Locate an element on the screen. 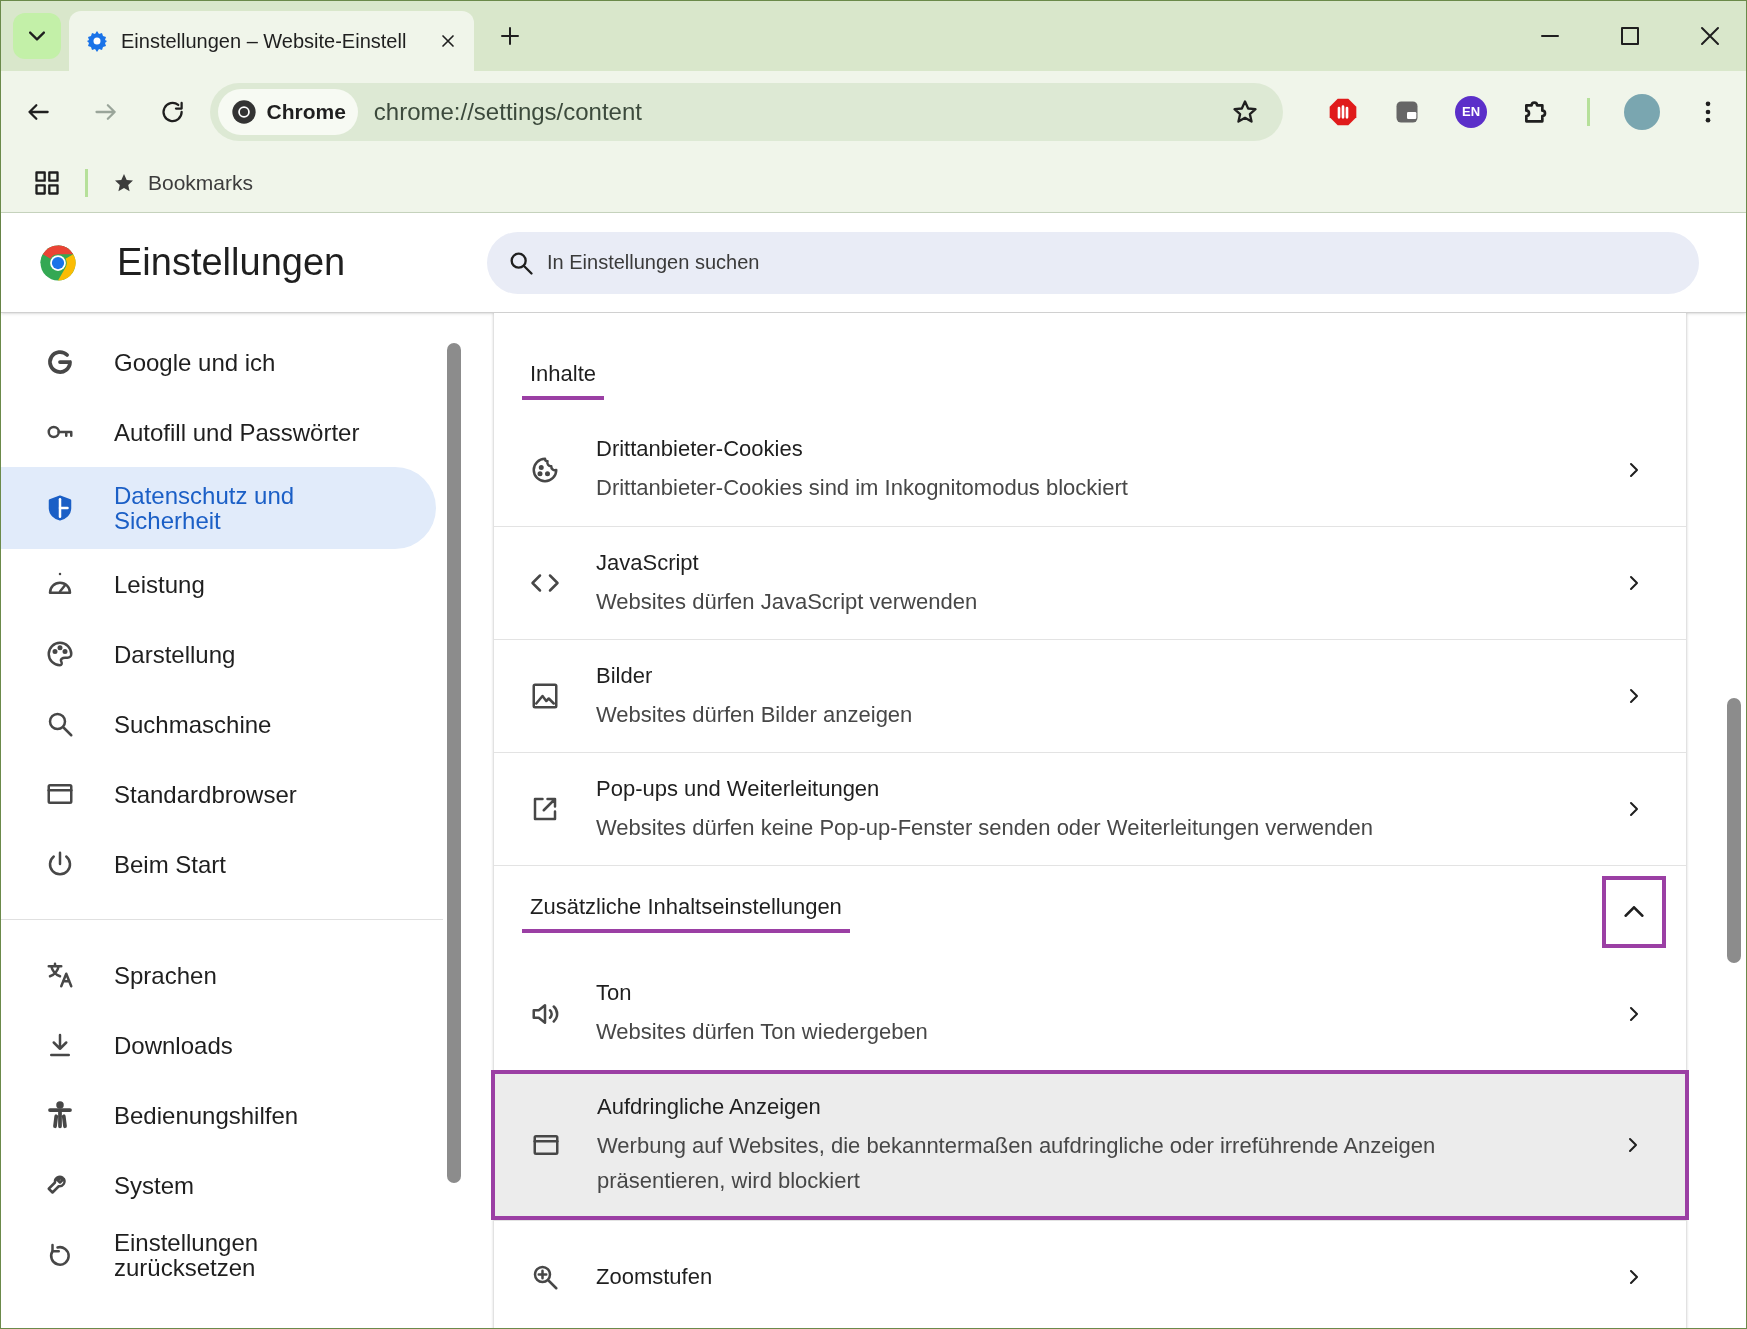  settings-row: Aufdringliche Anzeigen Werbung auf Websites, die bekanntermaßen aufdringliche oder irreführende Anzeigen präsentieren, wird blockiert is located at coordinates (1090, 1145).